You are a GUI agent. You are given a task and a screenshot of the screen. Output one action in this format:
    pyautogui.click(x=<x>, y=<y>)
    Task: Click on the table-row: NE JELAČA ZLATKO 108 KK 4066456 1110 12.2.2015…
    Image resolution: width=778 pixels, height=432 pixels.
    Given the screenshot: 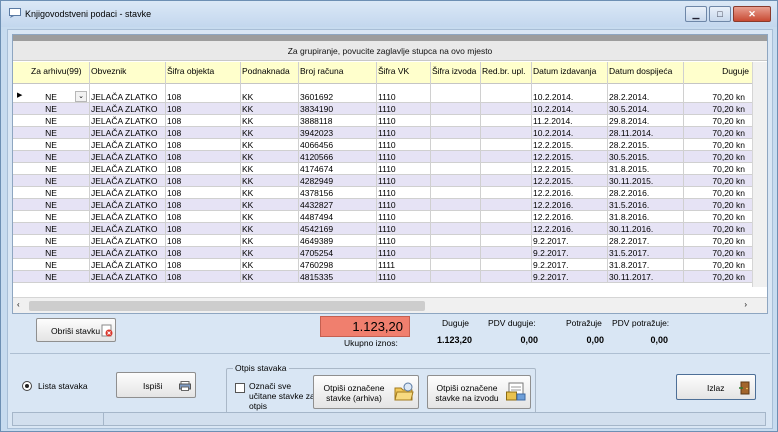 What is the action you would take?
    pyautogui.click(x=390, y=145)
    